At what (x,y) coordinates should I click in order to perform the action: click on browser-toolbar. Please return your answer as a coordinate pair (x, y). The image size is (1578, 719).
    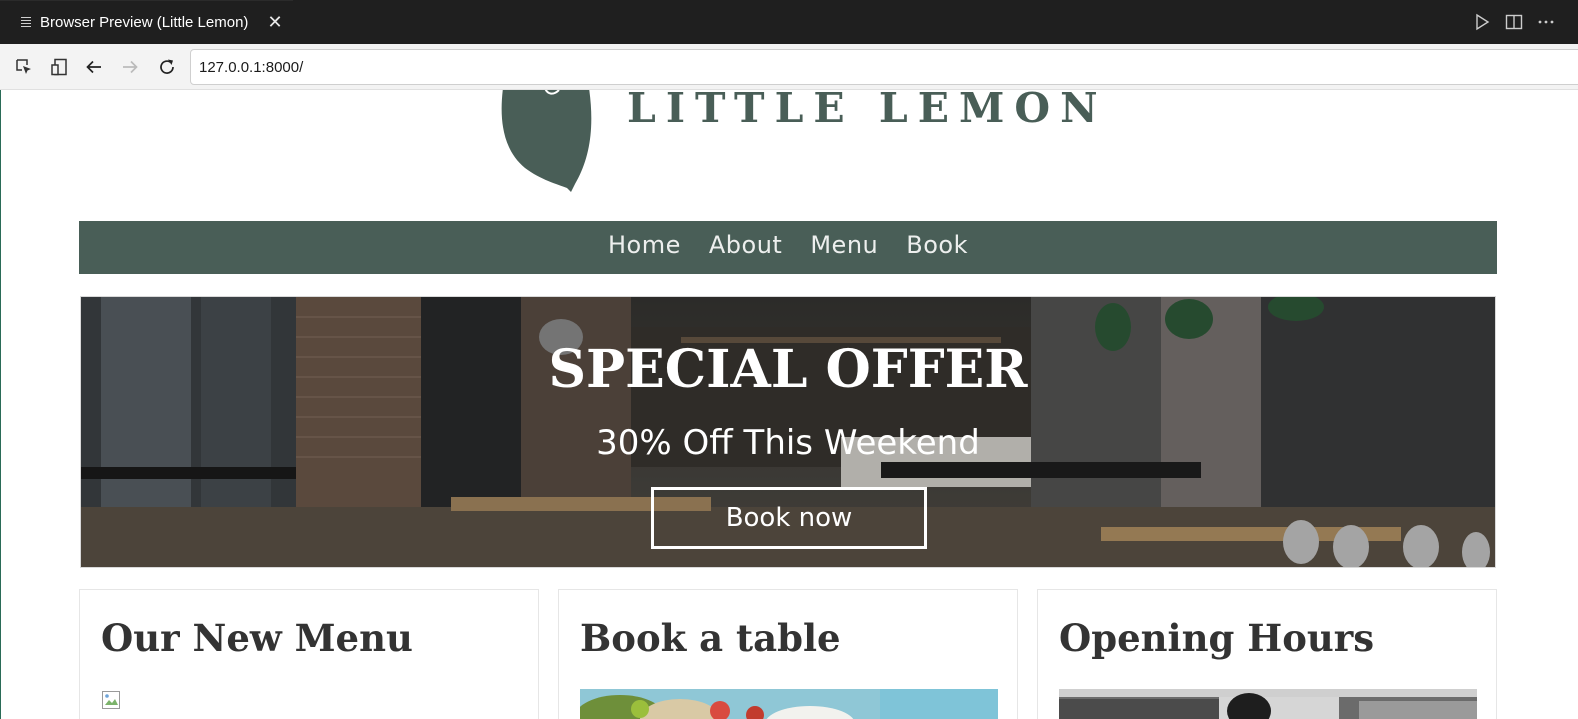
    Looking at the image, I should click on (789, 67).